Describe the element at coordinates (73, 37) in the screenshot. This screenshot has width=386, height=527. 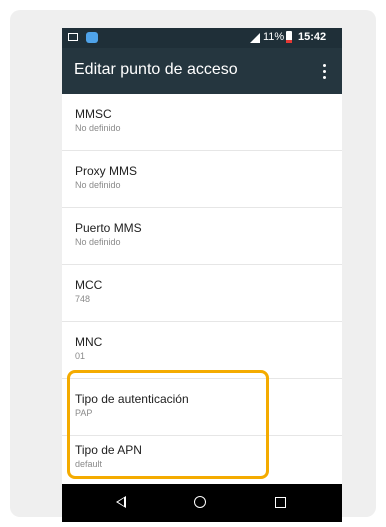
I see `image-notification-icon` at that location.